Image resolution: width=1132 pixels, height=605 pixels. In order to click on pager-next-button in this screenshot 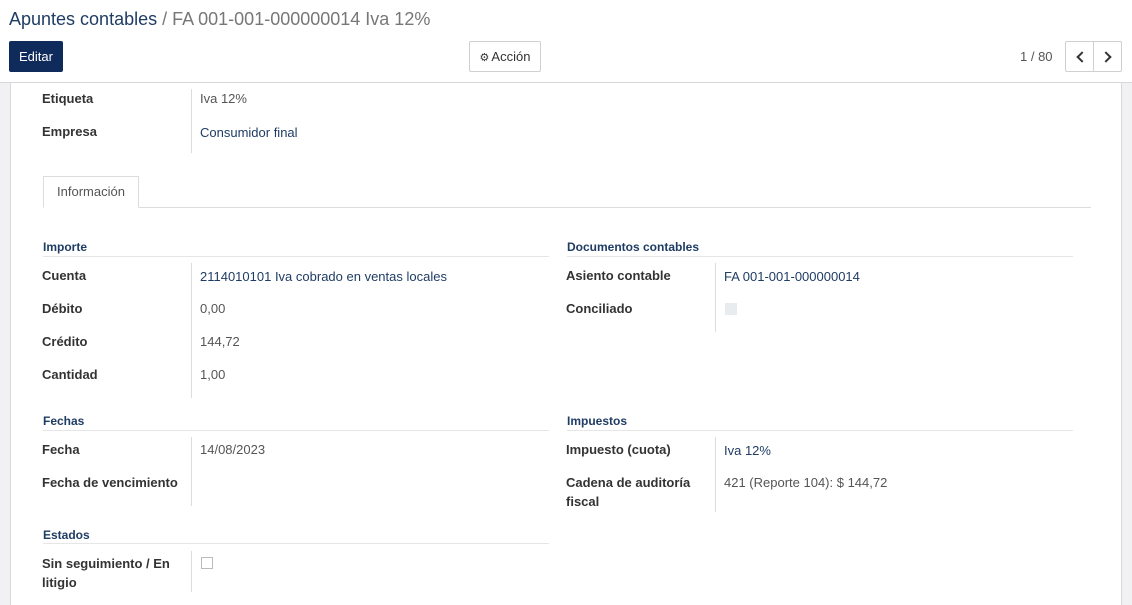, I will do `click(1107, 56)`.